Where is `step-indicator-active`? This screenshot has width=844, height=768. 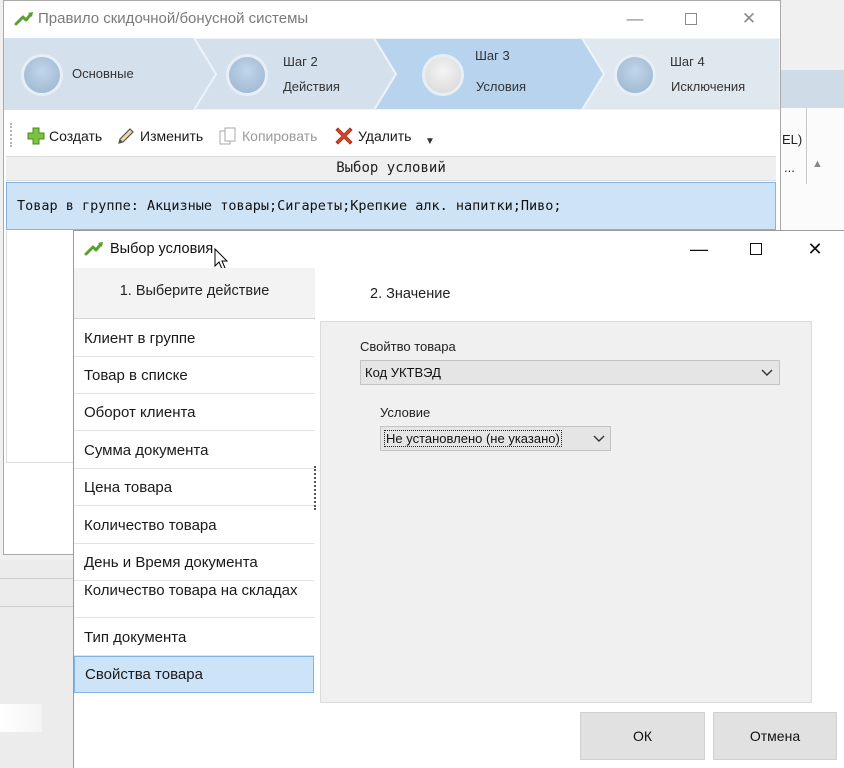
step-indicator-active is located at coordinates (443, 75).